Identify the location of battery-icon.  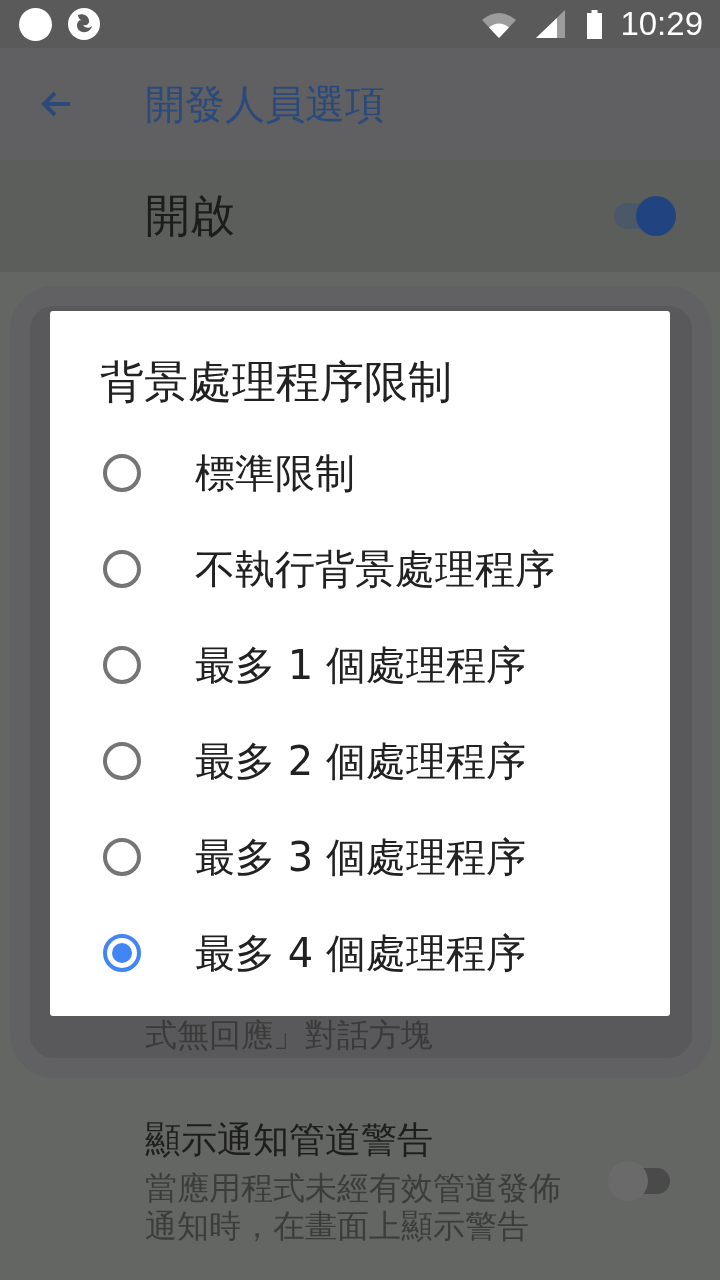
(595, 24).